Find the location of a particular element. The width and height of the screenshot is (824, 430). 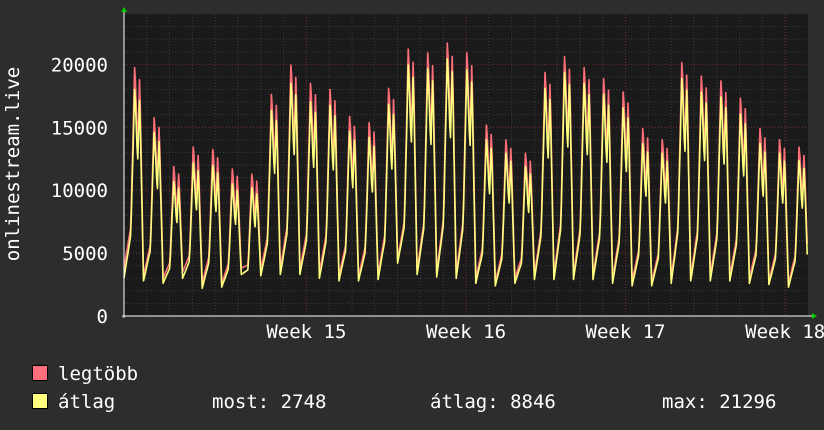

stat-avg: átlag: 8846 is located at coordinates (493, 402).